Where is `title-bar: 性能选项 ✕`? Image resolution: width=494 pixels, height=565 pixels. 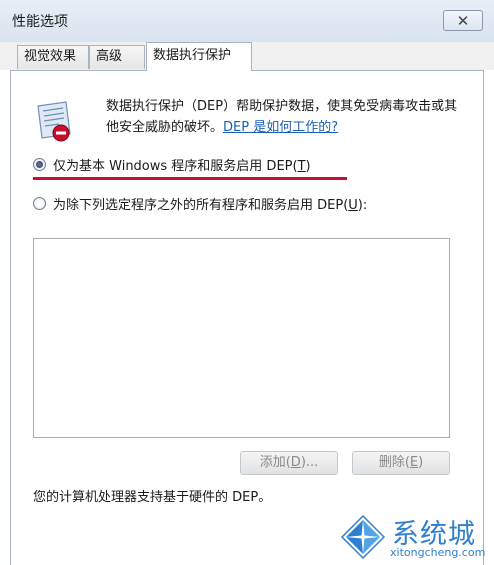 title-bar: 性能选项 ✕ is located at coordinates (247, 21).